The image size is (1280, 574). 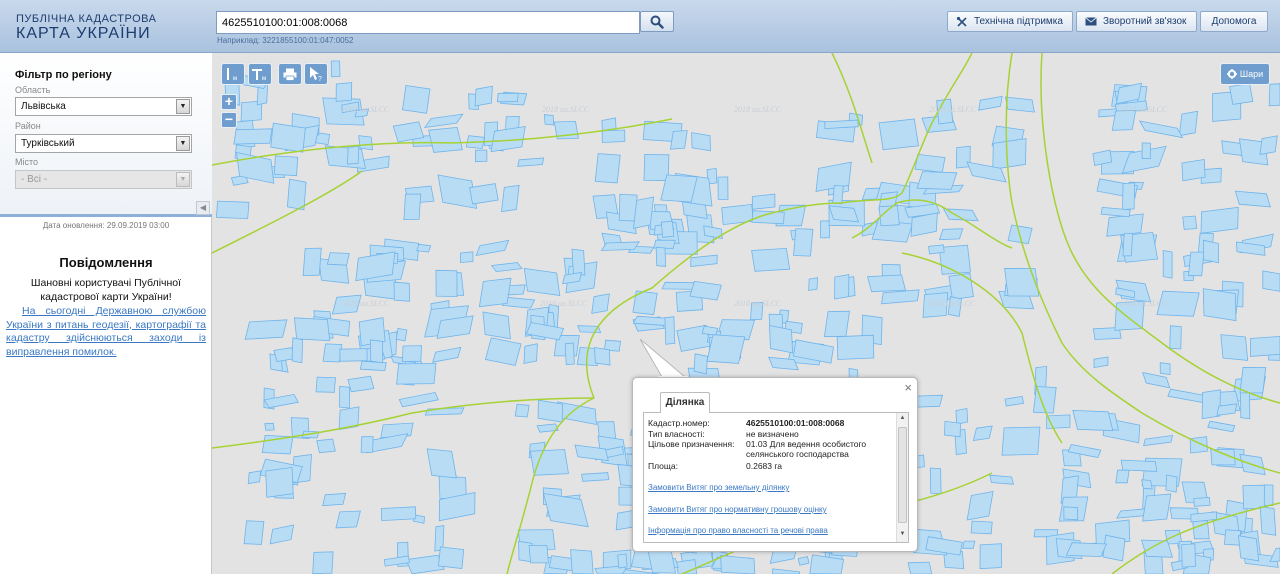 What do you see at coordinates (685, 402) in the screenshot?
I see `tab-parcel: Ділянка` at bounding box center [685, 402].